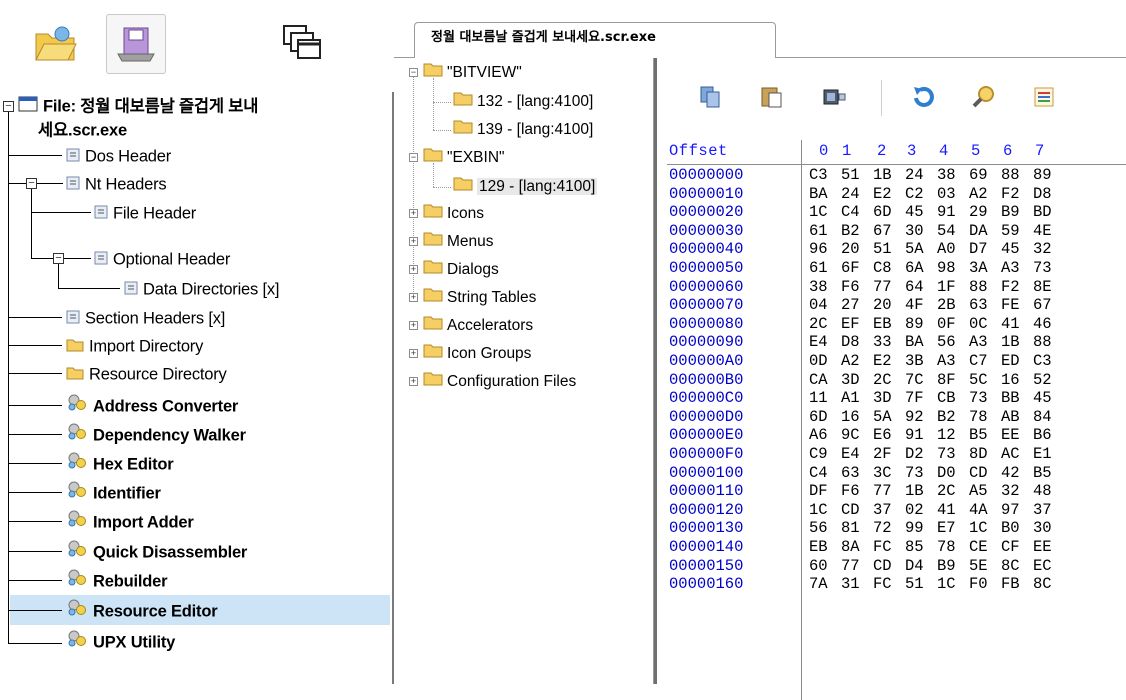 This screenshot has width=1126, height=700. What do you see at coordinates (978, 417) in the screenshot?
I see `hex-byte: 78` at bounding box center [978, 417].